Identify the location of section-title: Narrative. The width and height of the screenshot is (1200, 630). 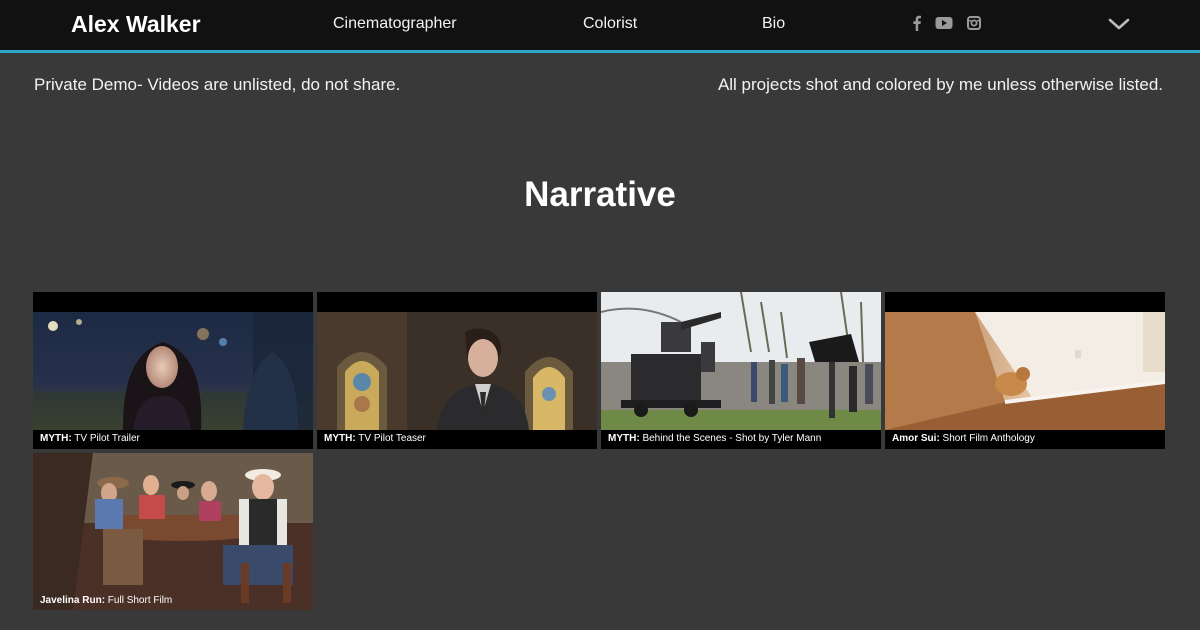
(600, 194).